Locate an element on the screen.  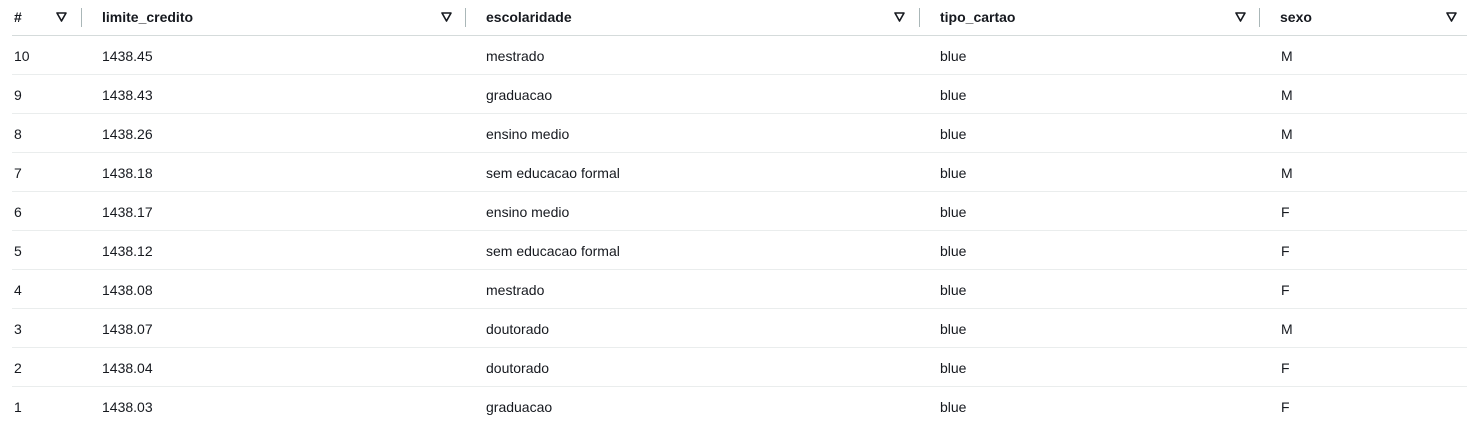
column-label-sexo: sexo is located at coordinates (1296, 17).